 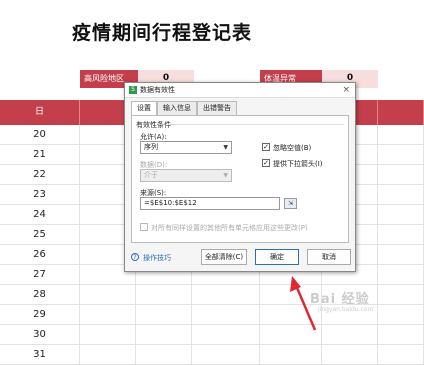 What do you see at coordinates (340, 299) in the screenshot?
I see `watermark-logo: Bai 经验` at bounding box center [340, 299].